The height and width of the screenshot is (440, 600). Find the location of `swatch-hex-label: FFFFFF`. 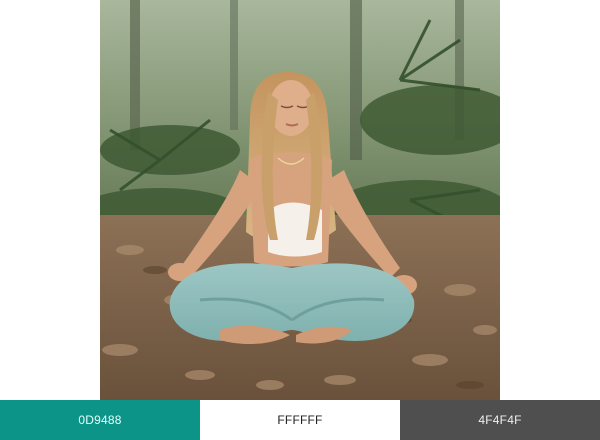

swatch-hex-label: FFFFFF is located at coordinates (300, 420).